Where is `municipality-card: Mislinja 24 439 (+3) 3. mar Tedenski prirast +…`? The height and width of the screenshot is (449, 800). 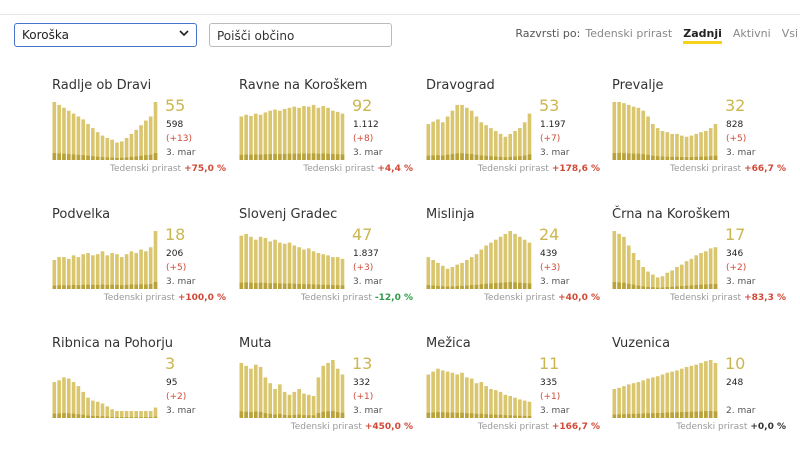 municipality-card: Mislinja 24 439 (+3) 3. mar Tedenski prirast +… is located at coordinates (516, 262).